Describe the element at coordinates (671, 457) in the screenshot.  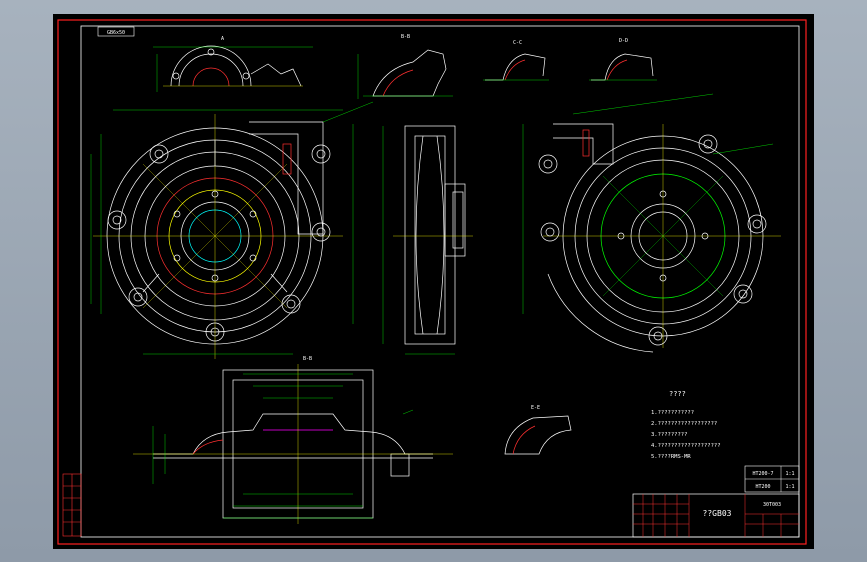
I see `note-line-5: 5.????RMS-MR` at that location.